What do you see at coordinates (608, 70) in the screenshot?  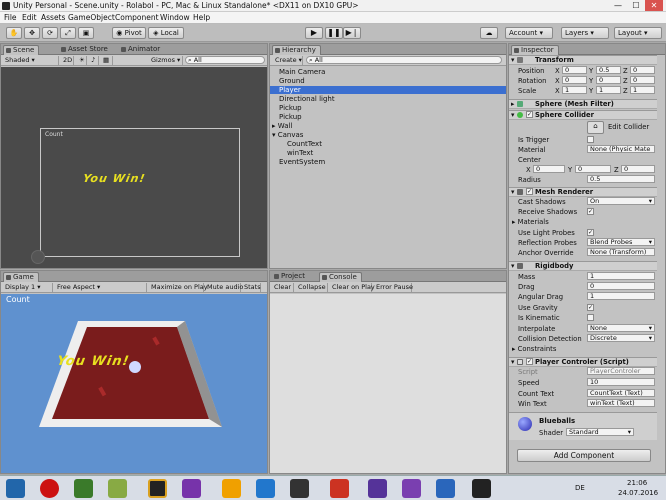 I see `position-y-field: 0.5` at bounding box center [608, 70].